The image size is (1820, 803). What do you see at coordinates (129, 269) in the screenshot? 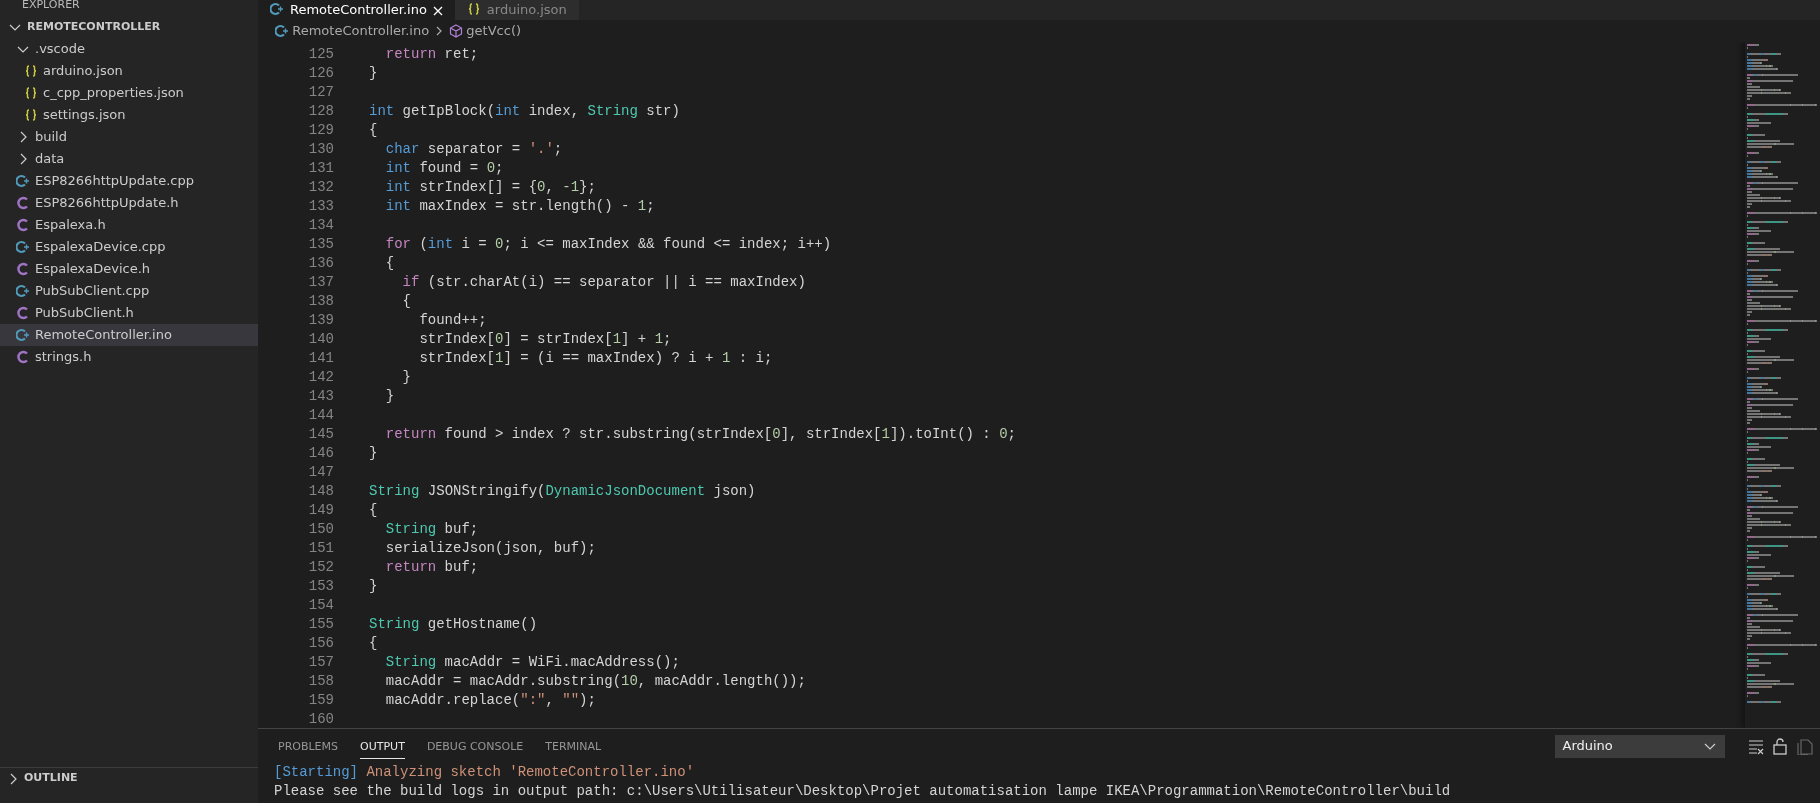
I see `file-item: EspalexaDevice.h` at bounding box center [129, 269].